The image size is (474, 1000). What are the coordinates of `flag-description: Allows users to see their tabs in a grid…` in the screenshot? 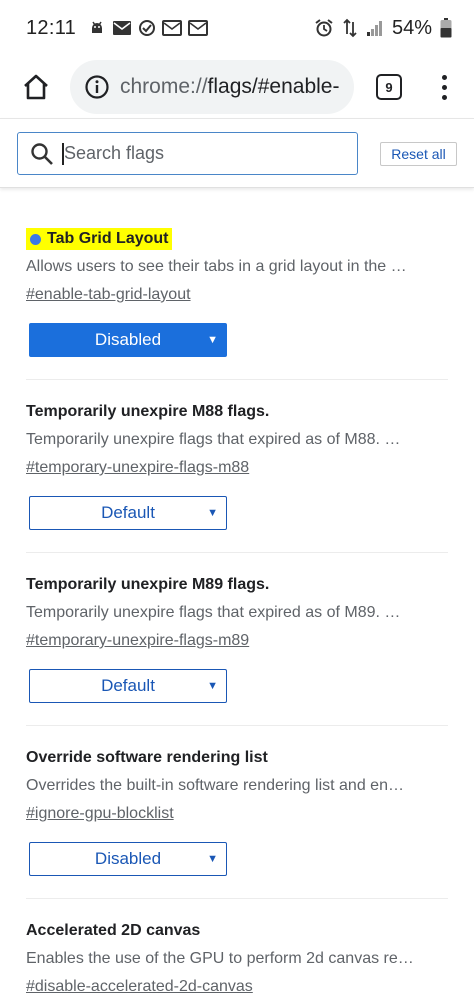 It's located at (216, 266).